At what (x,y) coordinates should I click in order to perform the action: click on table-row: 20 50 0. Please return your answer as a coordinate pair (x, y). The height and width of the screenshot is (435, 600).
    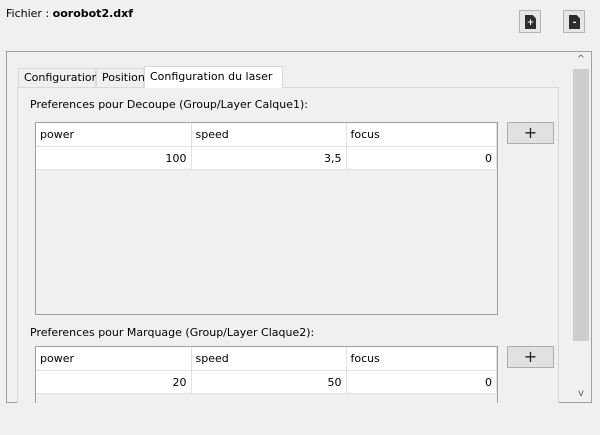
    Looking at the image, I should click on (266, 382).